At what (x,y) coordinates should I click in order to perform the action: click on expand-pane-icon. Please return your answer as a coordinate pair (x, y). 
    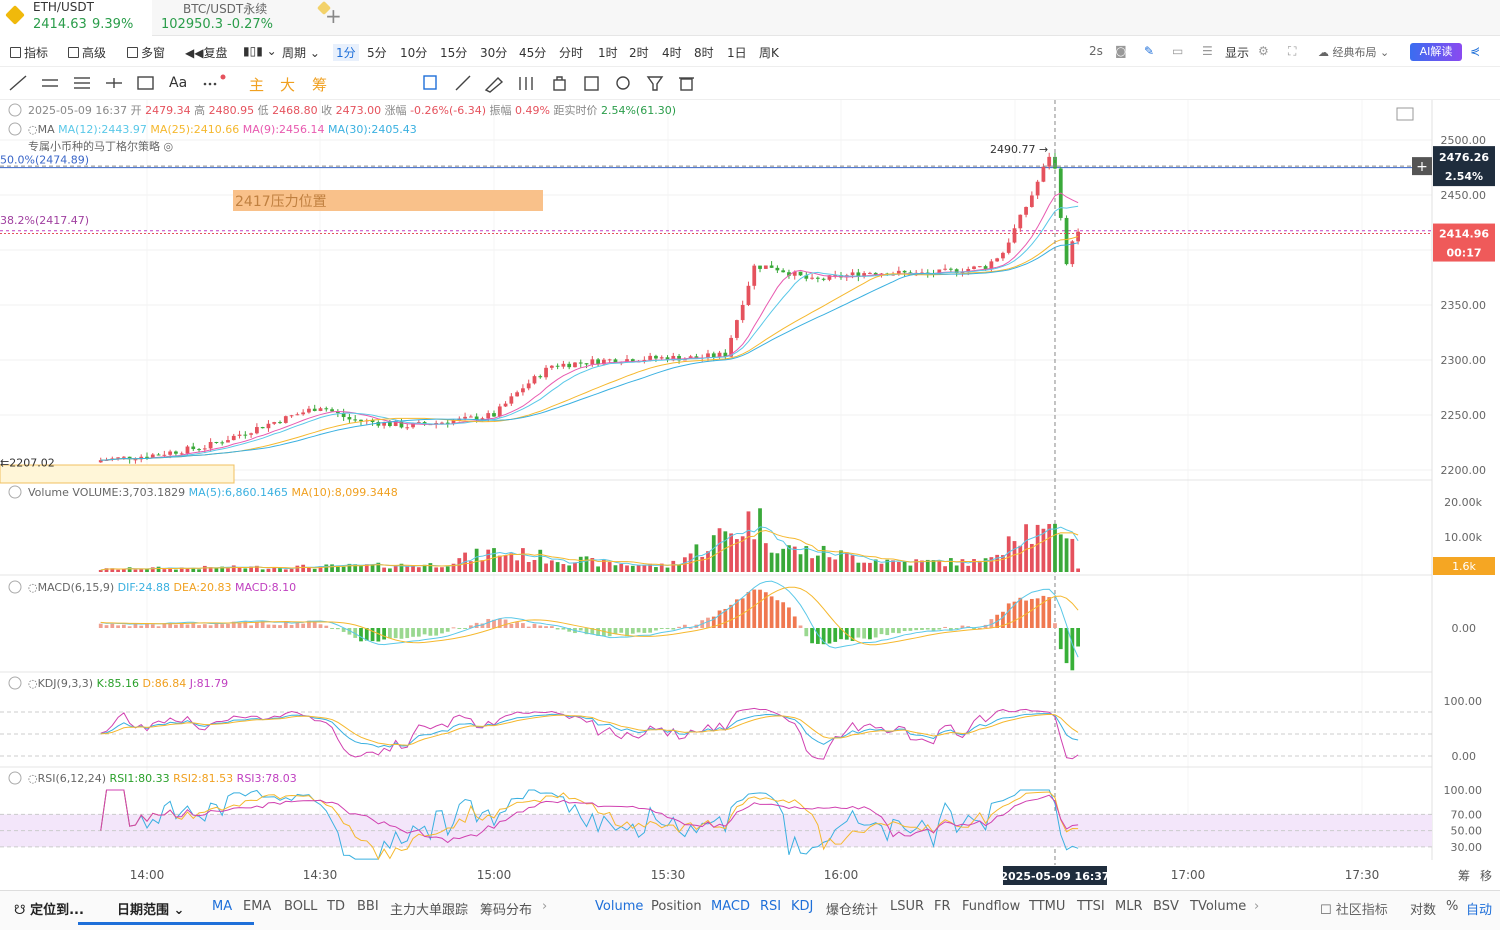
    Looking at the image, I should click on (1405, 114).